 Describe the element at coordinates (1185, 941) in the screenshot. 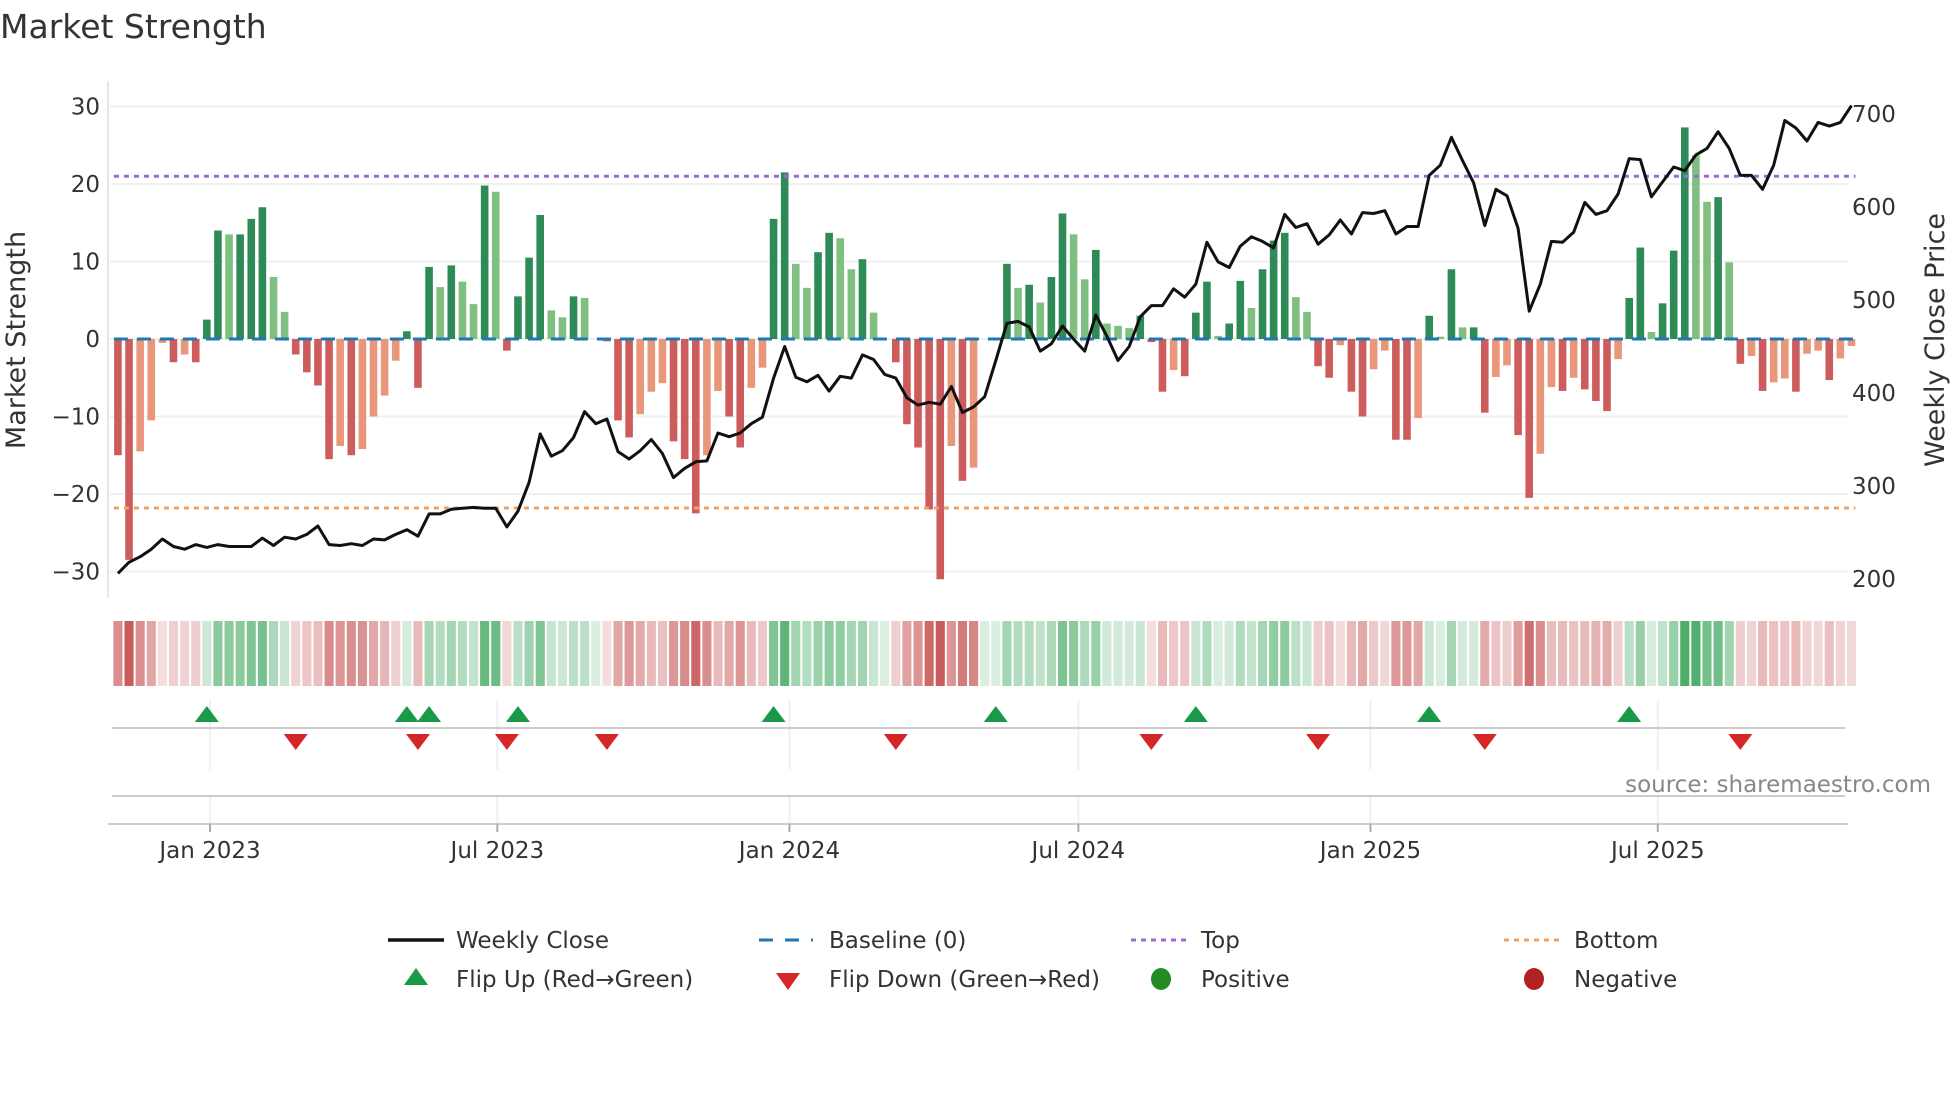

I see `legend-item-top: Top` at that location.